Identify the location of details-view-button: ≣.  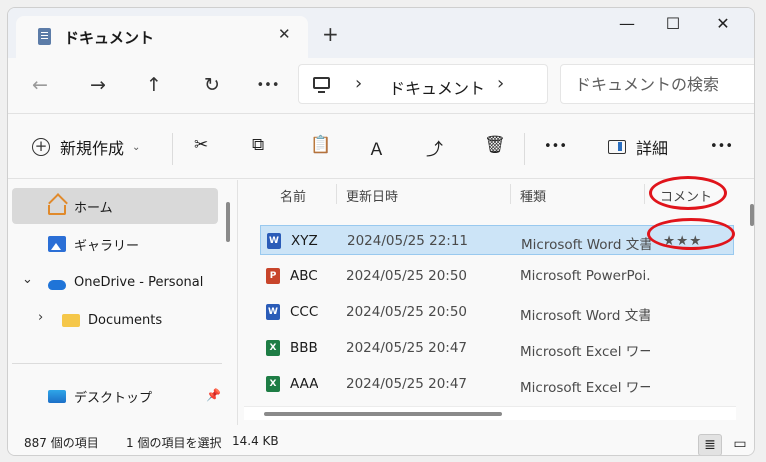
(710, 444).